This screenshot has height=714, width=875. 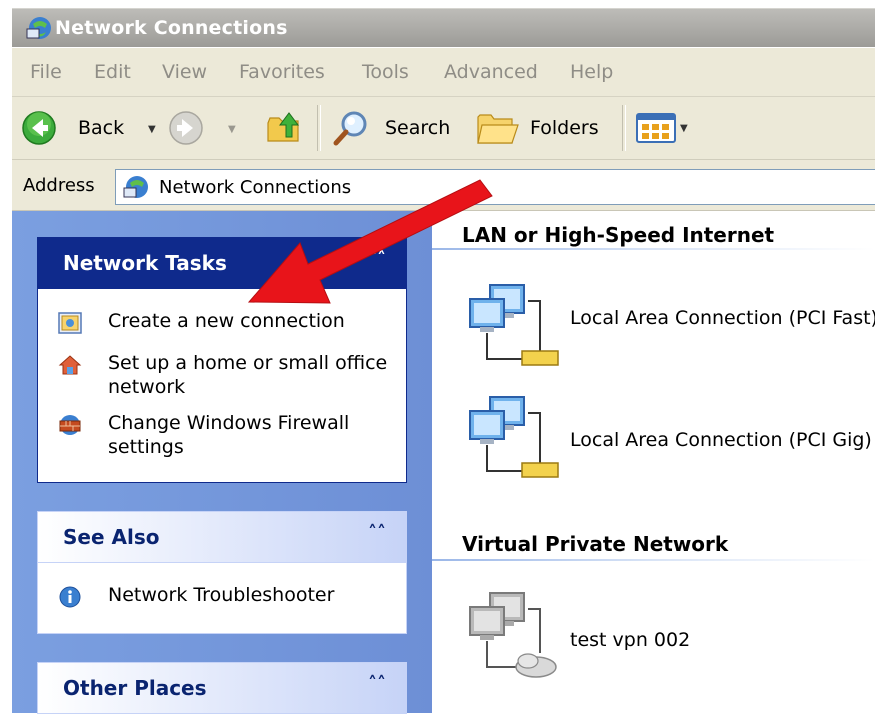 I want to click on other-places-header: Other Places ˄˄, so click(x=222, y=688).